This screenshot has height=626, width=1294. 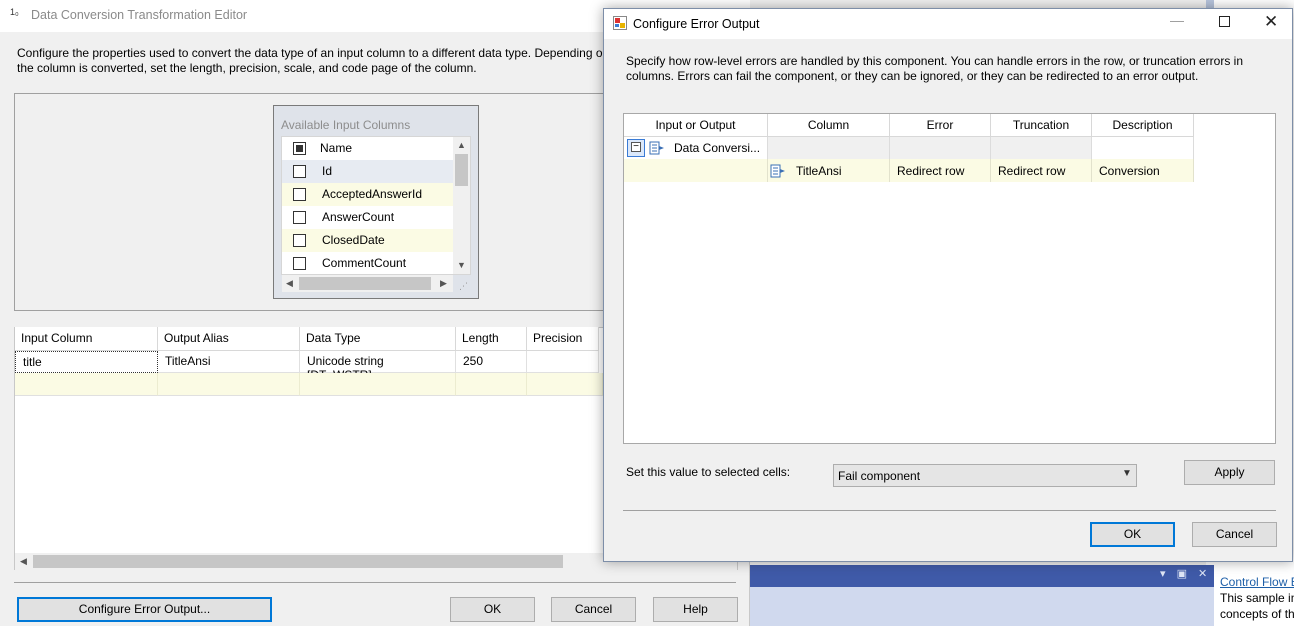 What do you see at coordinates (982, 576) in the screenshot?
I see `ide-tool-window-header` at bounding box center [982, 576].